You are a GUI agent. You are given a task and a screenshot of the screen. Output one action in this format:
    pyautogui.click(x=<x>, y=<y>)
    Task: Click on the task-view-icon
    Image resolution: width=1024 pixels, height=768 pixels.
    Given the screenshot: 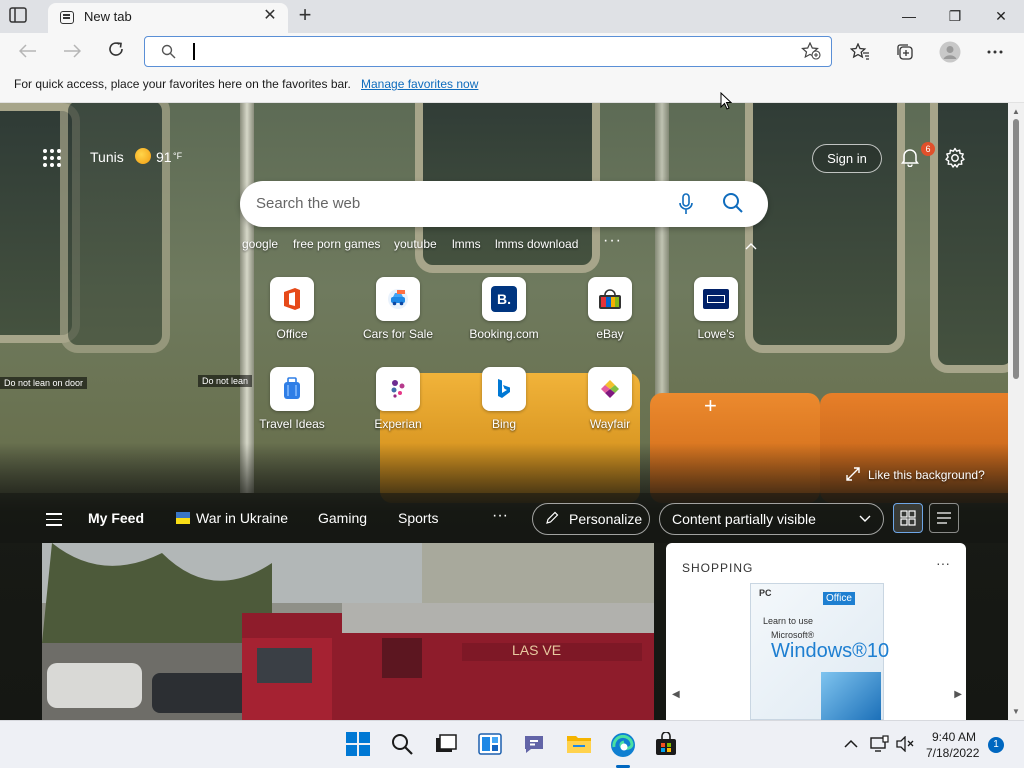 What is the action you would take?
    pyautogui.click(x=447, y=745)
    